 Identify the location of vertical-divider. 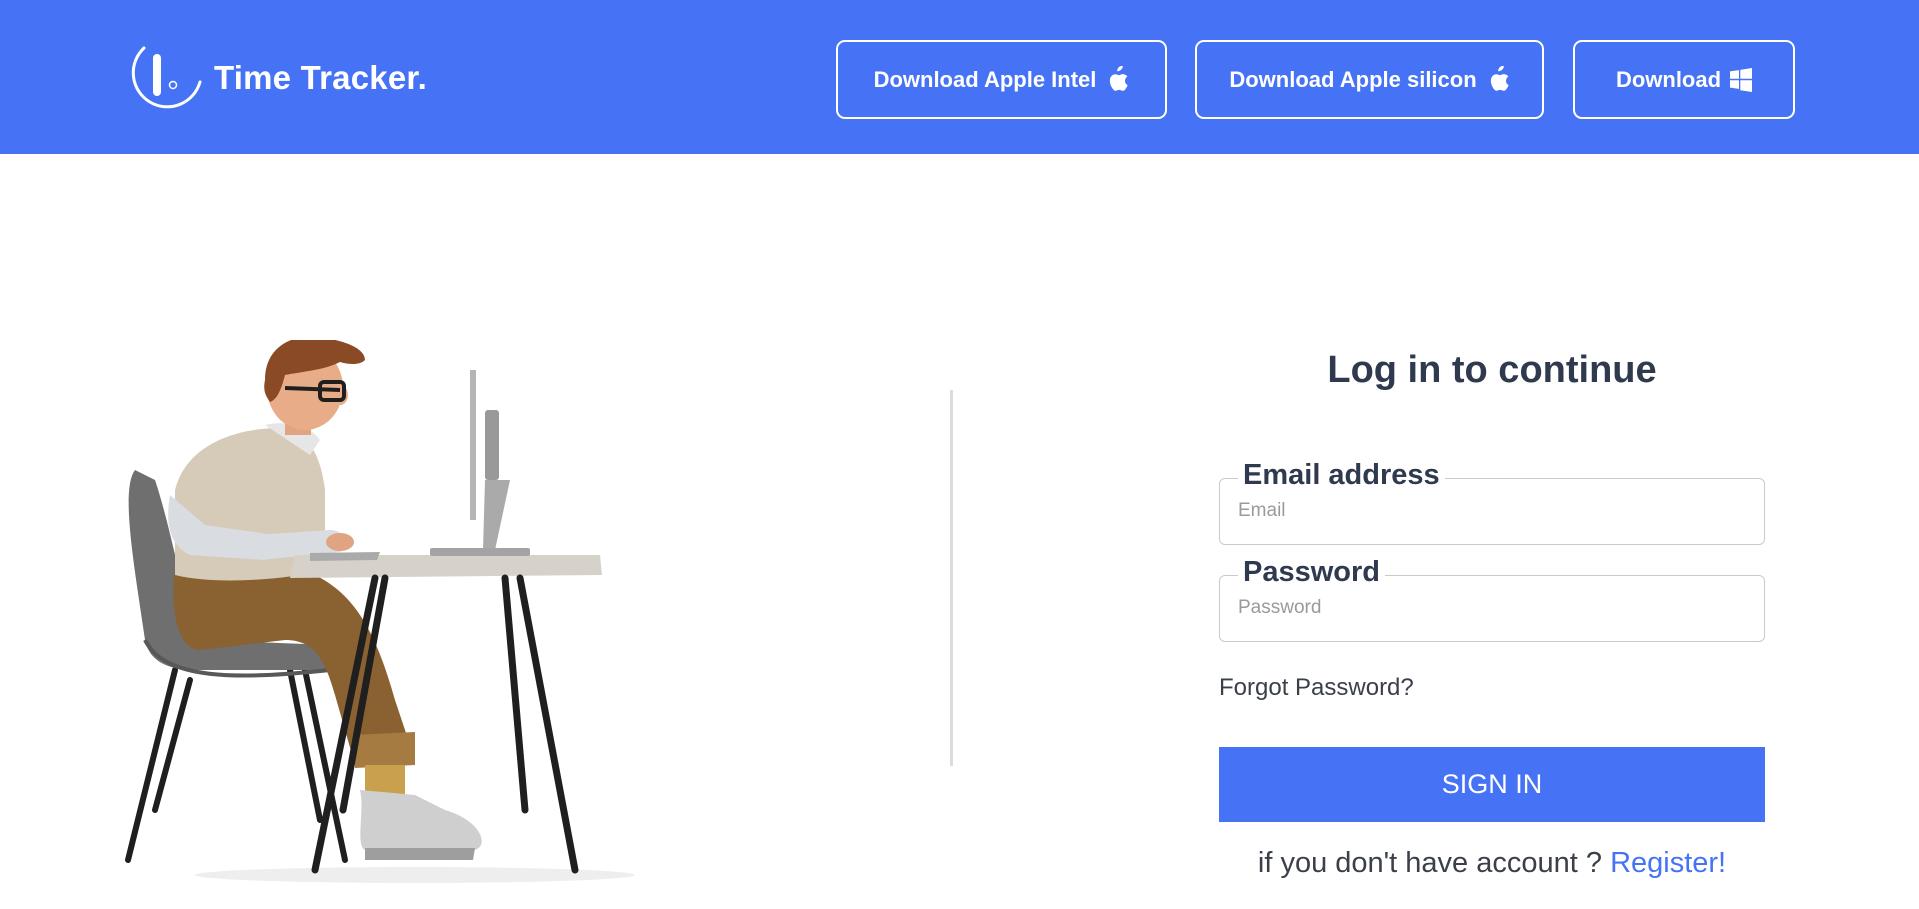
(951, 578).